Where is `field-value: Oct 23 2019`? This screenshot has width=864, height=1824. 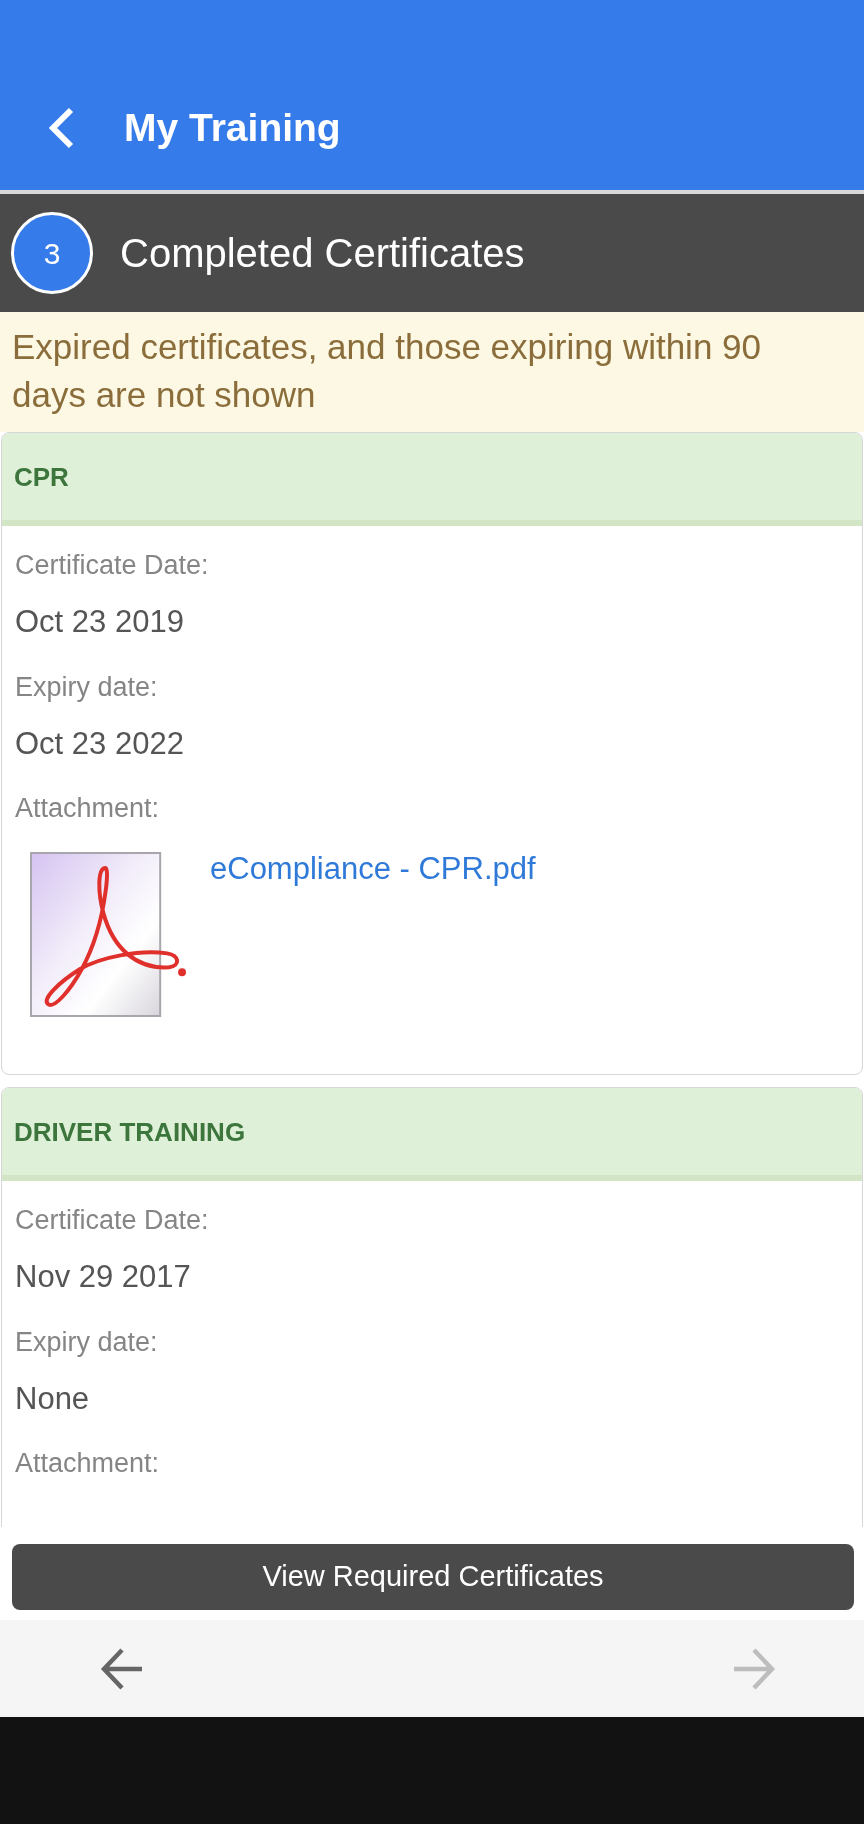
field-value: Oct 23 2019 is located at coordinates (99, 622).